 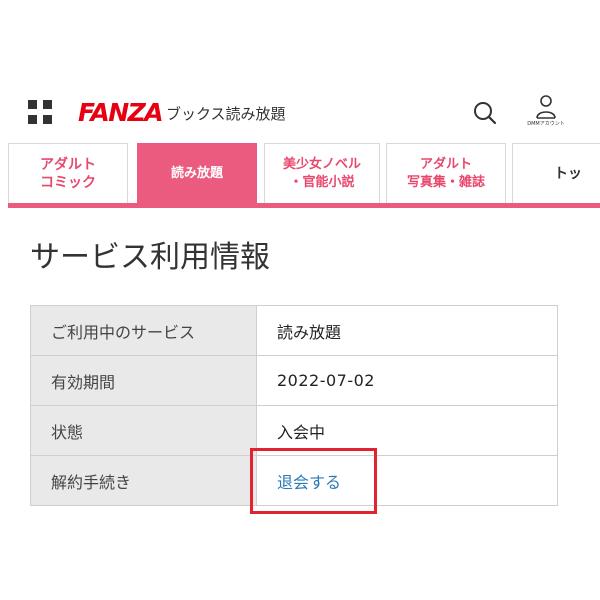 I want to click on tab-adult-comic: アダルト コミック, so click(x=68, y=173).